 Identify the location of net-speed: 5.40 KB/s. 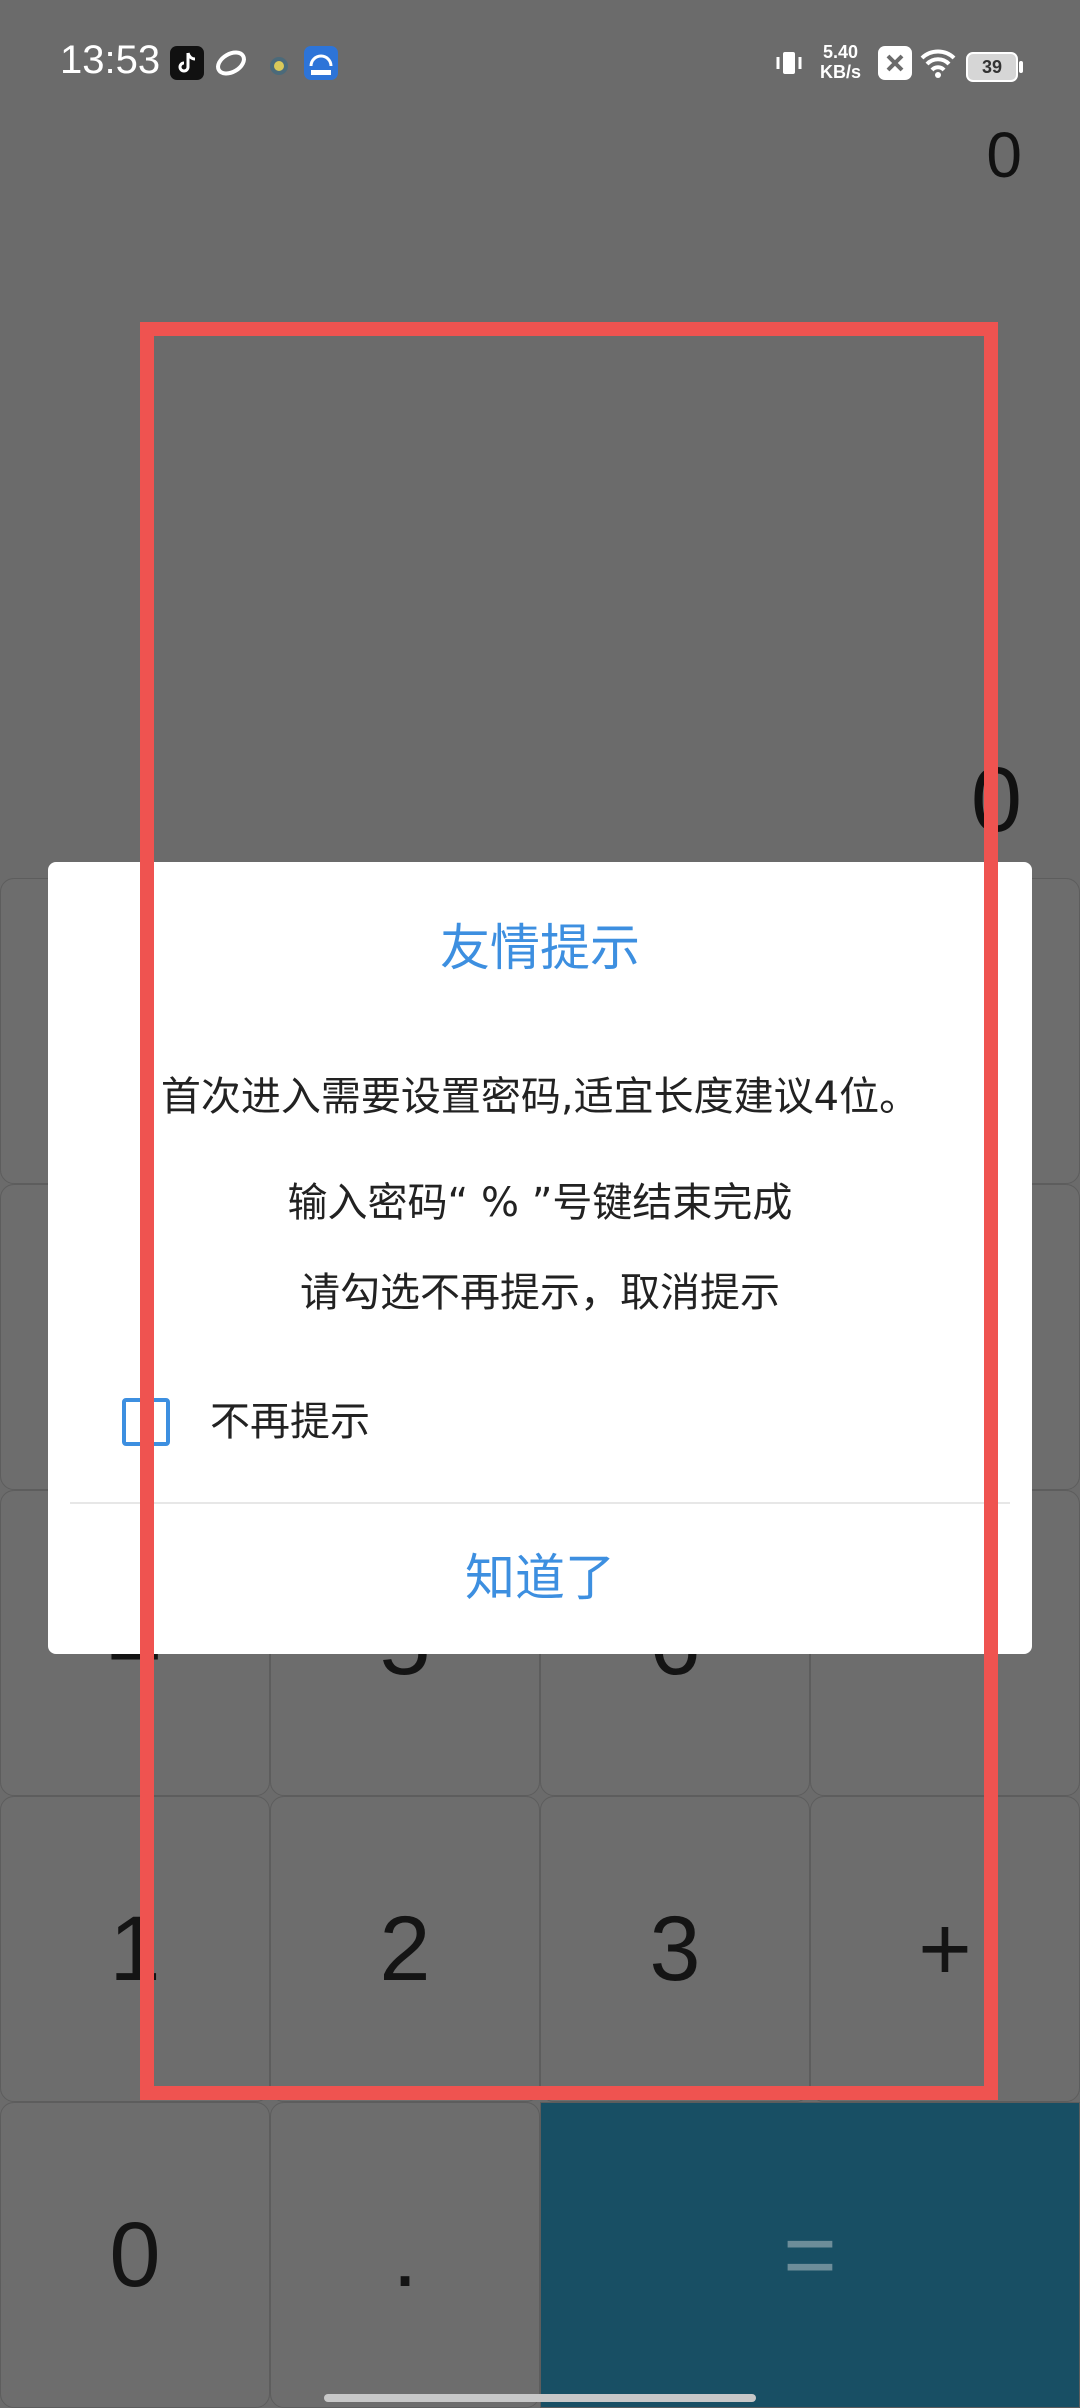
(840, 62).